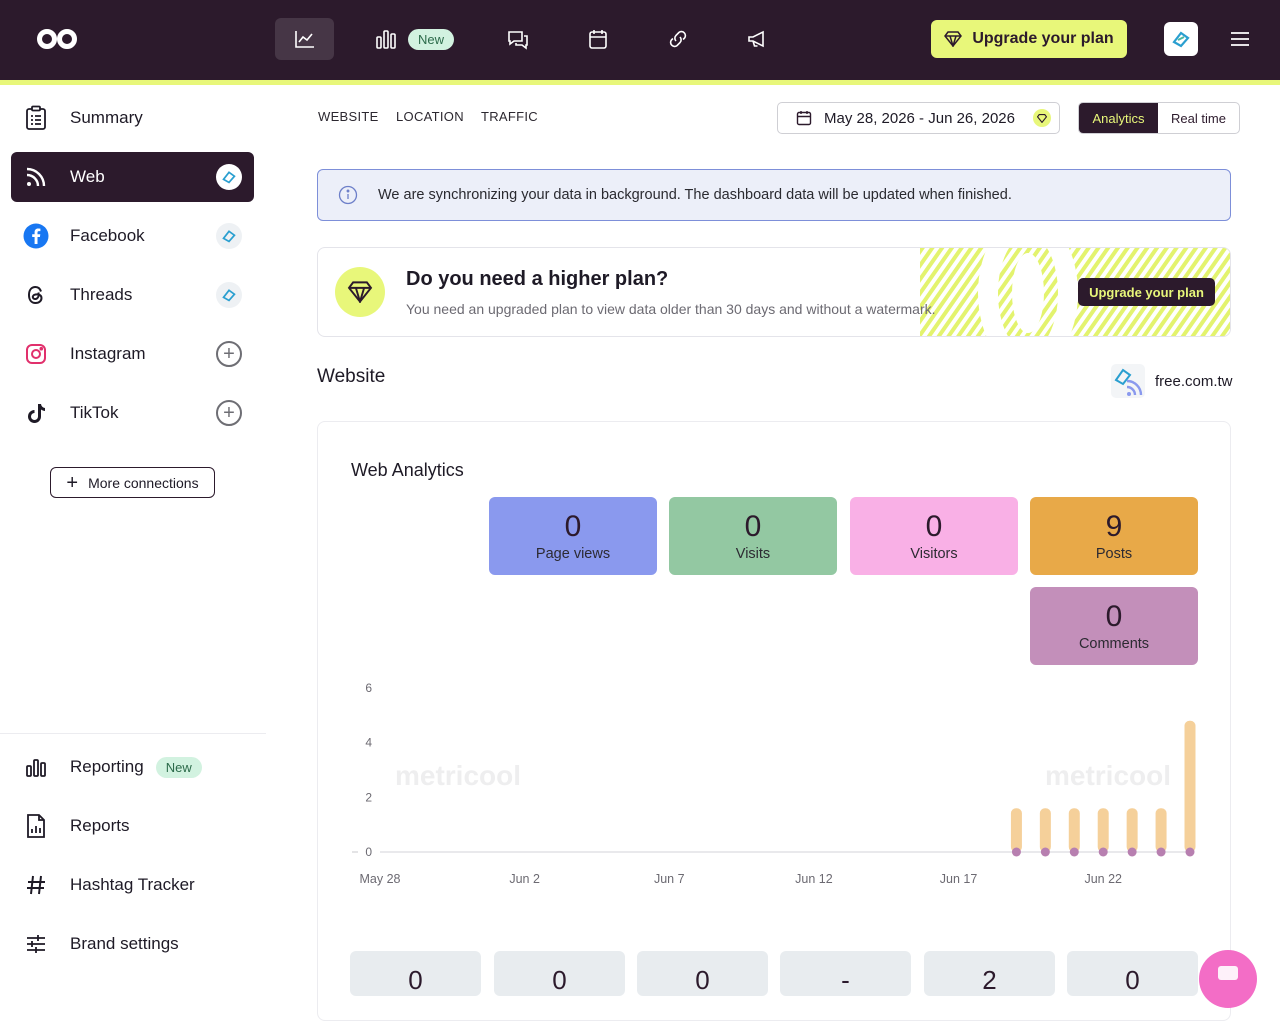 The width and height of the screenshot is (1280, 1021). What do you see at coordinates (304, 39) in the screenshot?
I see `nav-analytics-button` at bounding box center [304, 39].